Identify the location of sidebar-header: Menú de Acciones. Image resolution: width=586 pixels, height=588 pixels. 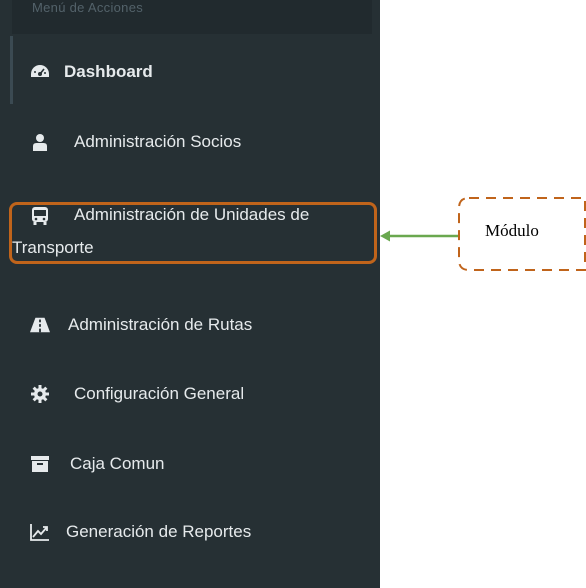
(192, 17).